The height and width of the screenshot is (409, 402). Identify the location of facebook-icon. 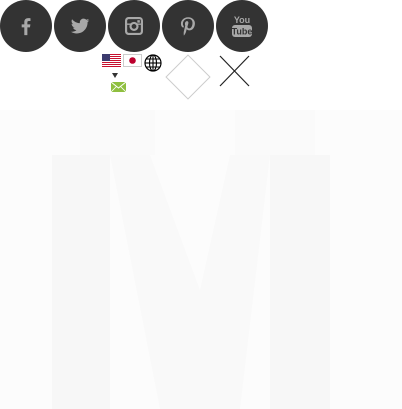
(26, 27).